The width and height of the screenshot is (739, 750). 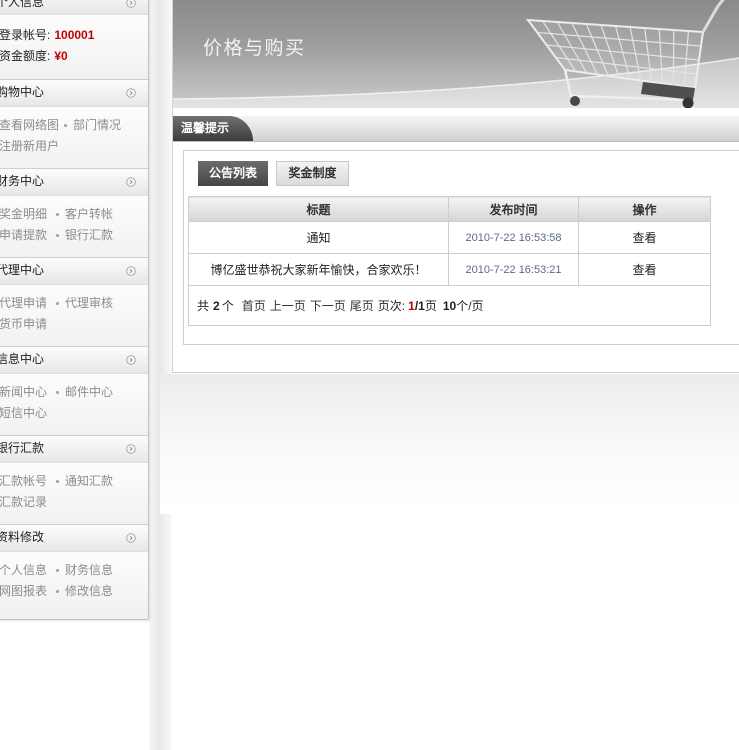 I want to click on sidebar-footer, so click(x=74, y=616).